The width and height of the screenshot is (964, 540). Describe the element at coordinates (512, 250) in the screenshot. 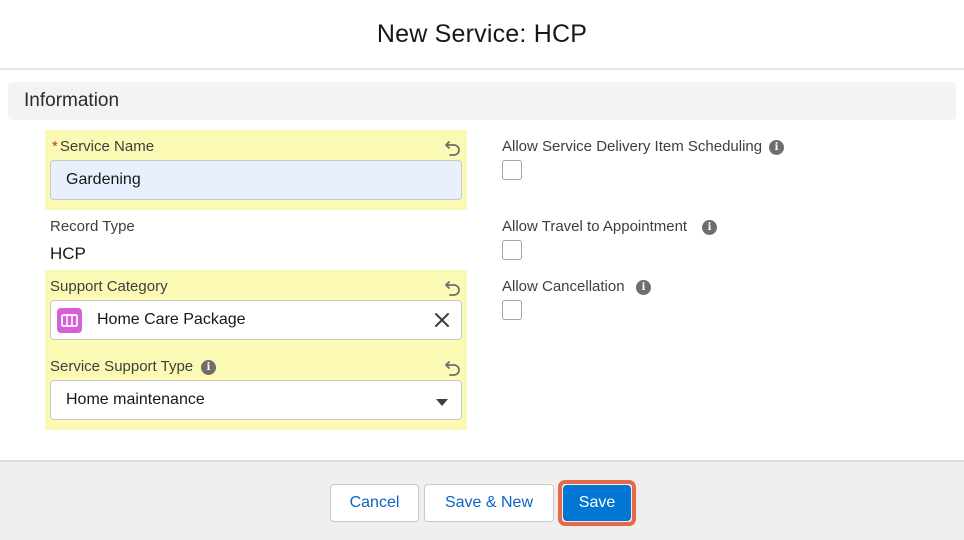

I see `allow-travel-checkbox` at that location.